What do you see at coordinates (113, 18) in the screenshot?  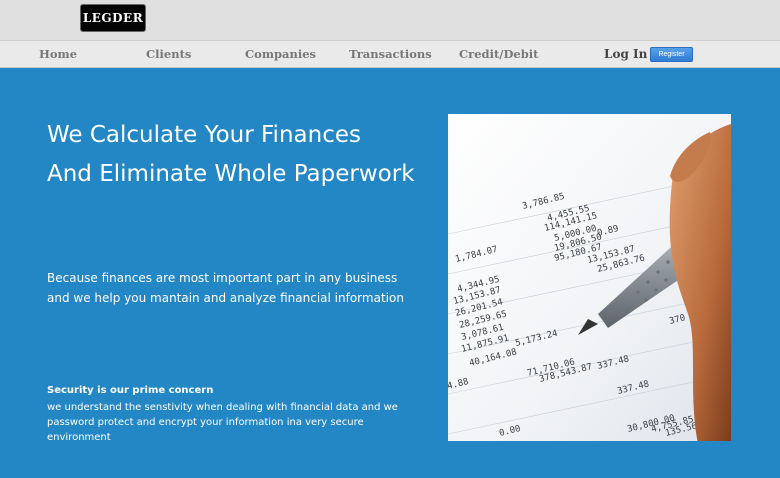 I see `brand-logo: LEGDER` at bounding box center [113, 18].